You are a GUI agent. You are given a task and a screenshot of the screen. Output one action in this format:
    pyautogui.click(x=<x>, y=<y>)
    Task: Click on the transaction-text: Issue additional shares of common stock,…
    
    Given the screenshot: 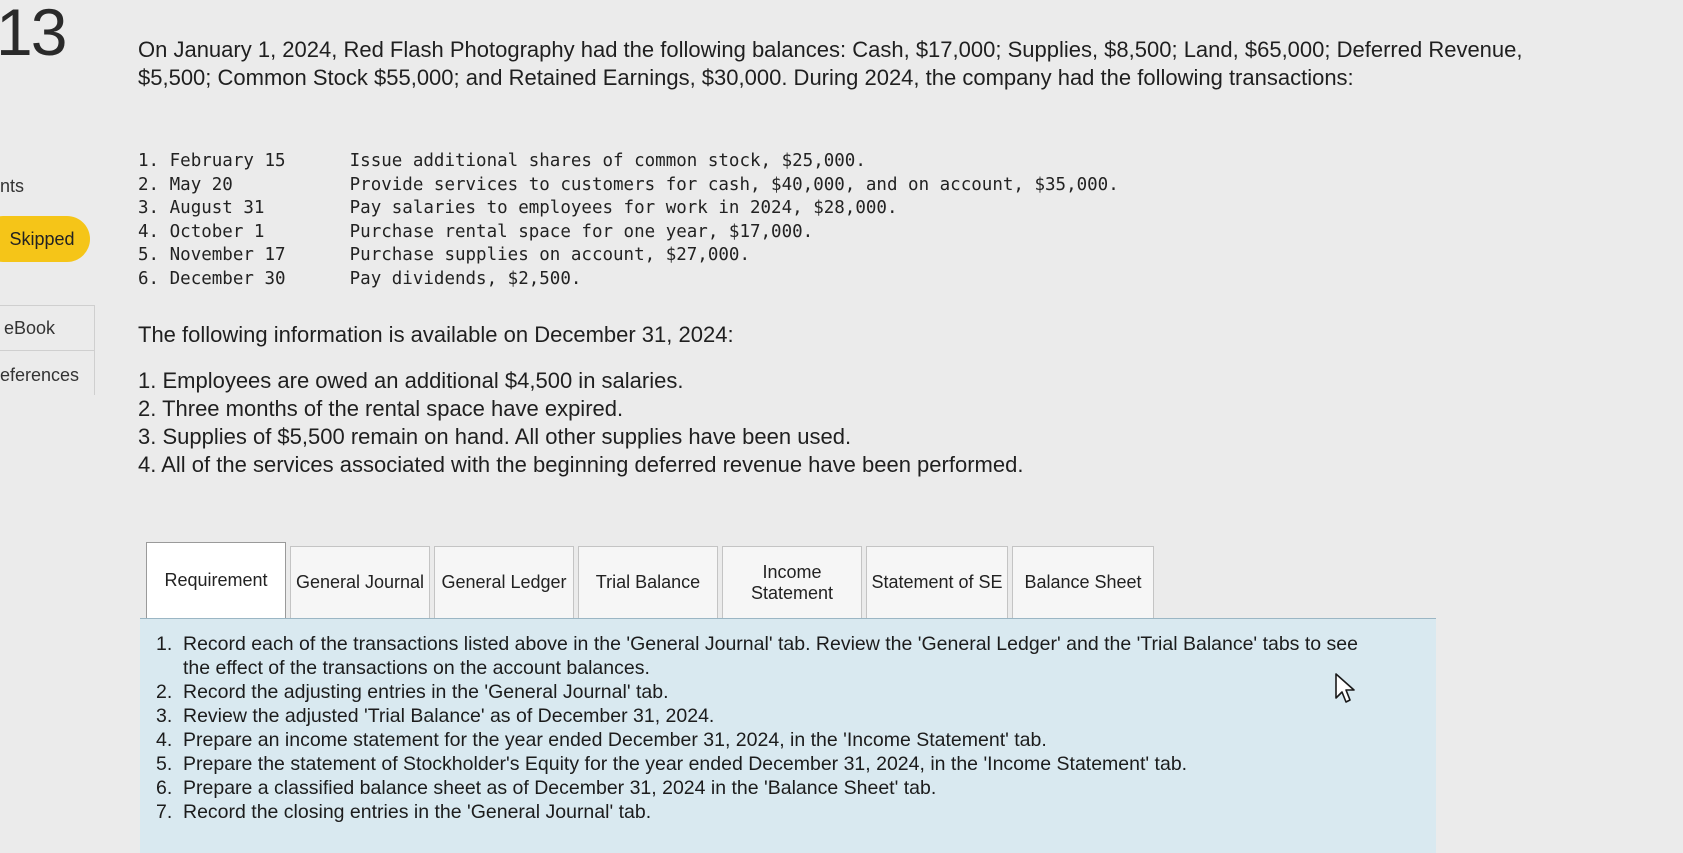 What is the action you would take?
    pyautogui.click(x=607, y=161)
    